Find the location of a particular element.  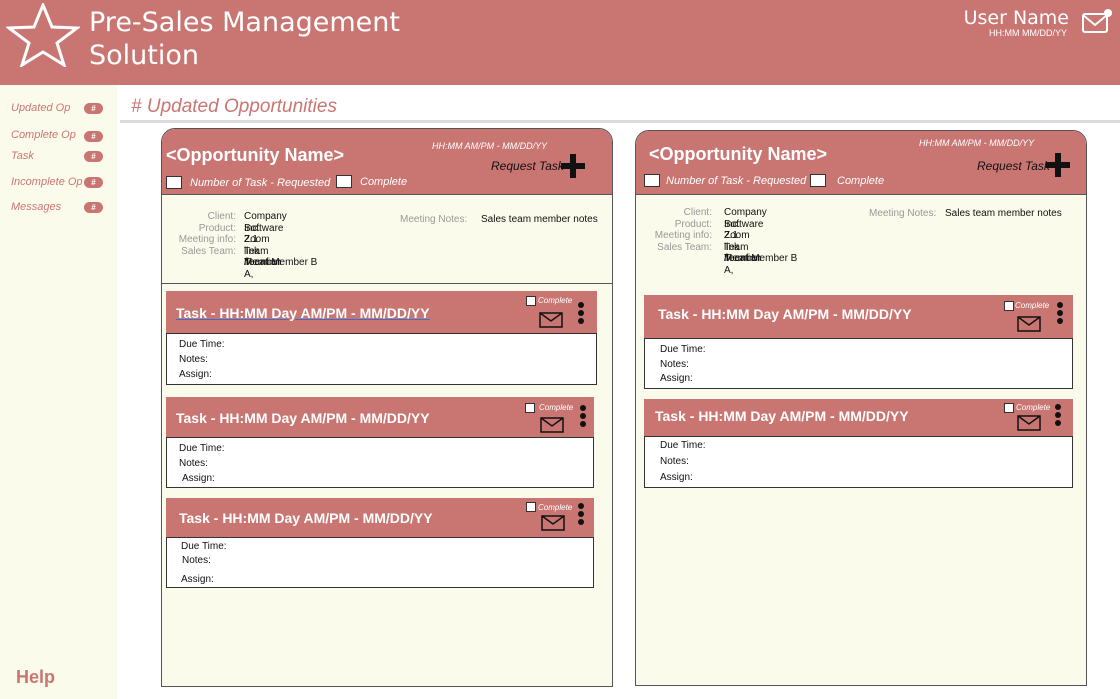

sidebar-item-complete-op: Complete Op is located at coordinates (43, 135).